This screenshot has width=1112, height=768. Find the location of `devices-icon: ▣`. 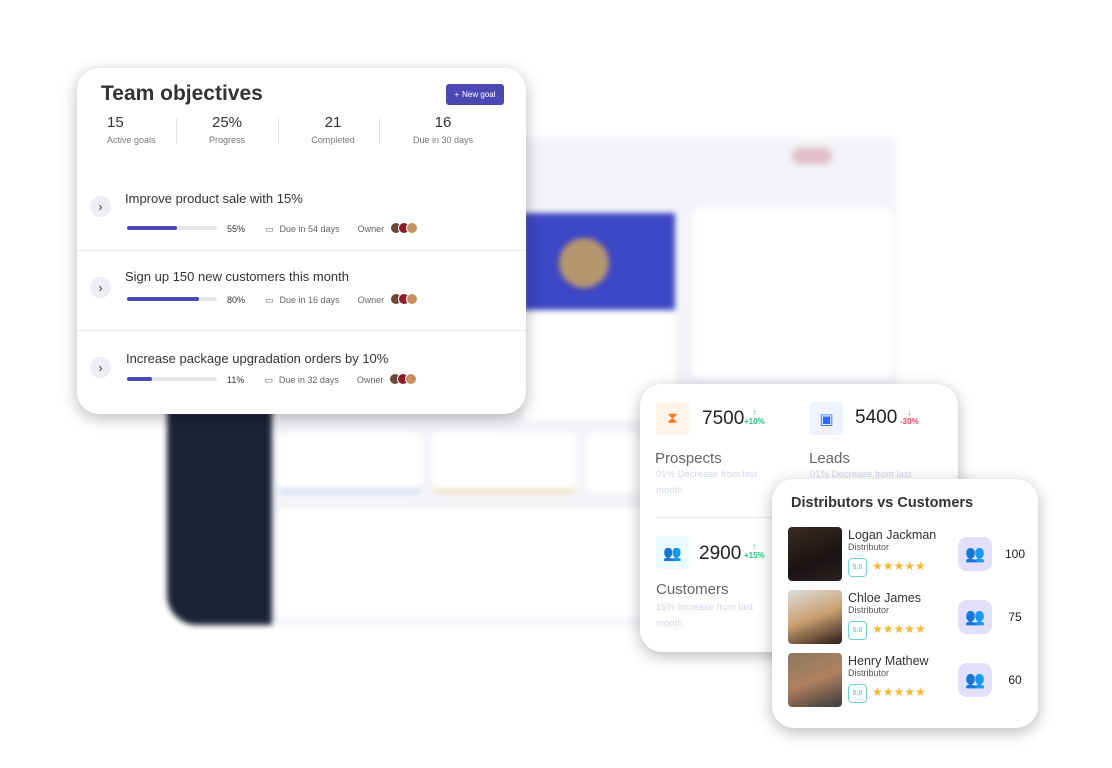

devices-icon: ▣ is located at coordinates (826, 418).